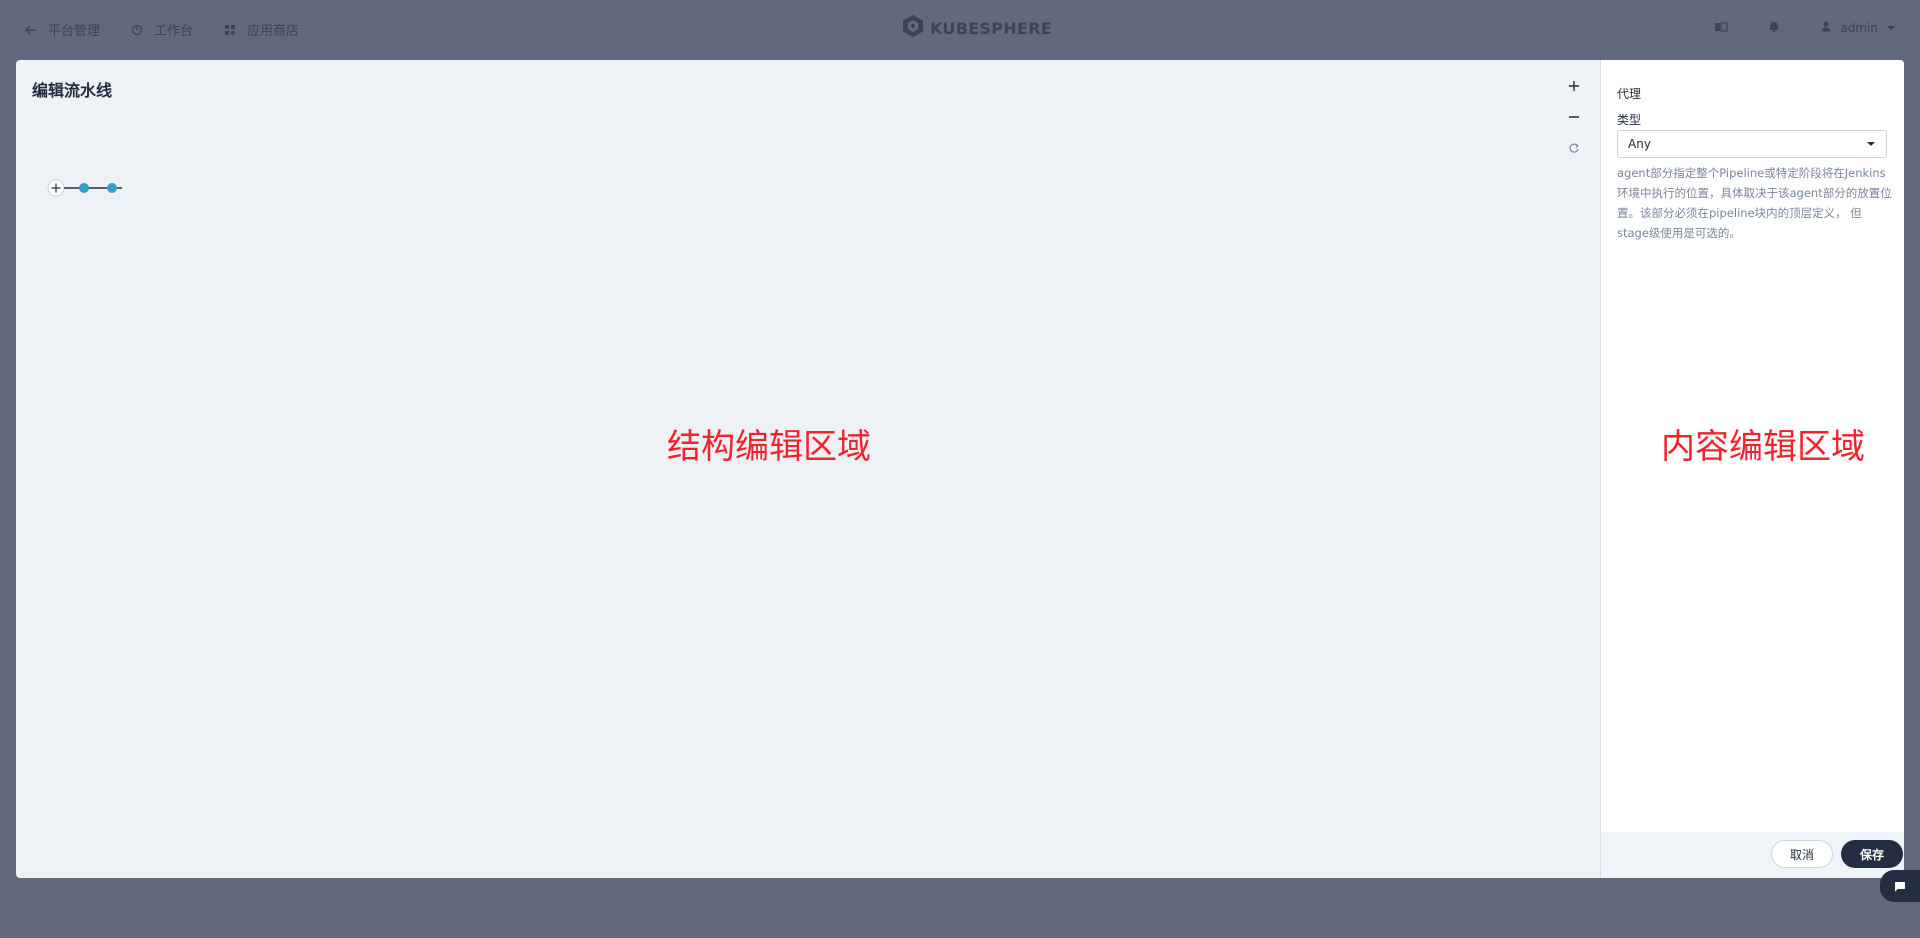 The width and height of the screenshot is (1920, 938). What do you see at coordinates (1872, 854) in the screenshot?
I see `save-button: 保存` at bounding box center [1872, 854].